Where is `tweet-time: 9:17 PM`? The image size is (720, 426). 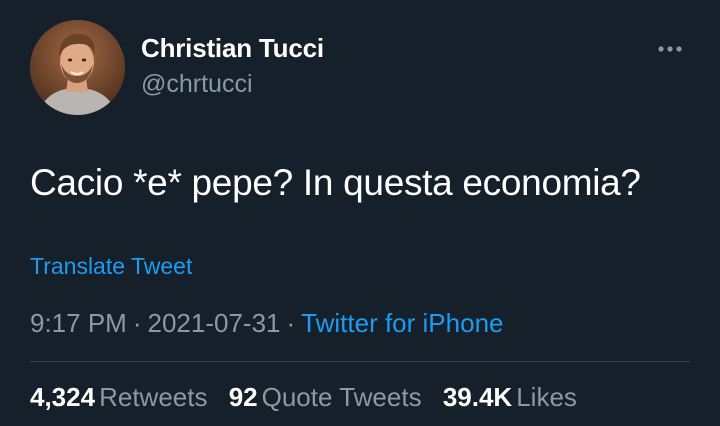
tweet-time: 9:17 PM is located at coordinates (78, 323).